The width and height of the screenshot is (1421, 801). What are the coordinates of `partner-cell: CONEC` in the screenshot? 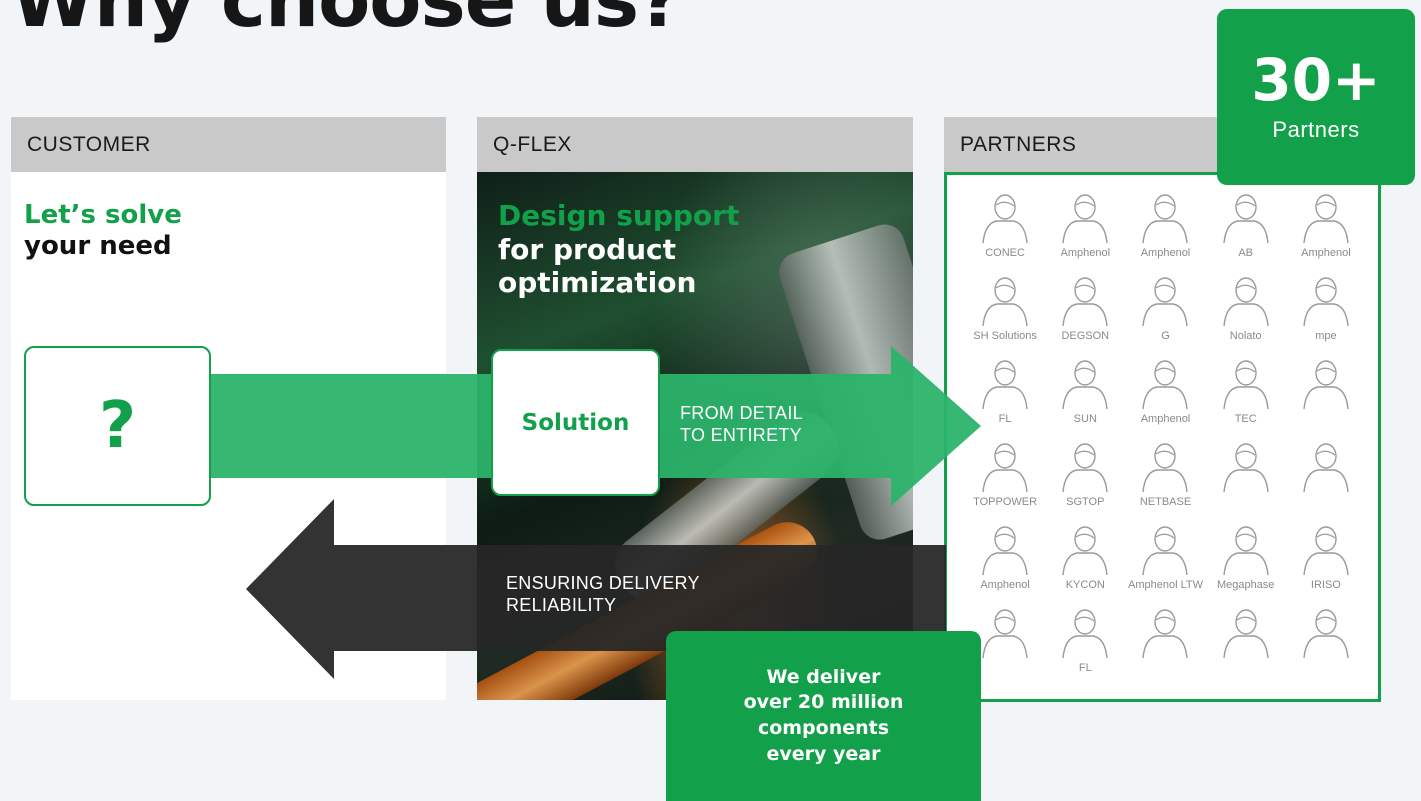 It's located at (1005, 232).